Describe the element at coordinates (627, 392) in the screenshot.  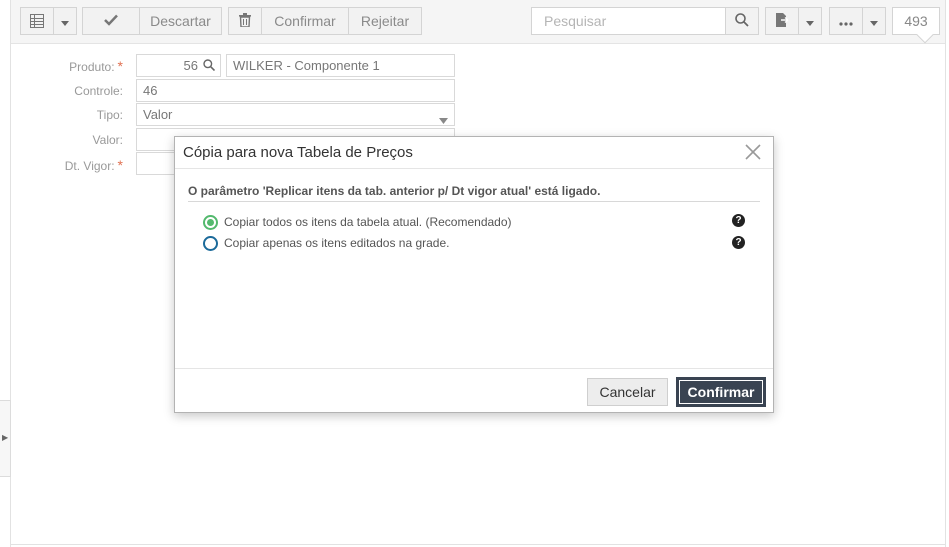
I see `cancel-button: Cancelar` at that location.